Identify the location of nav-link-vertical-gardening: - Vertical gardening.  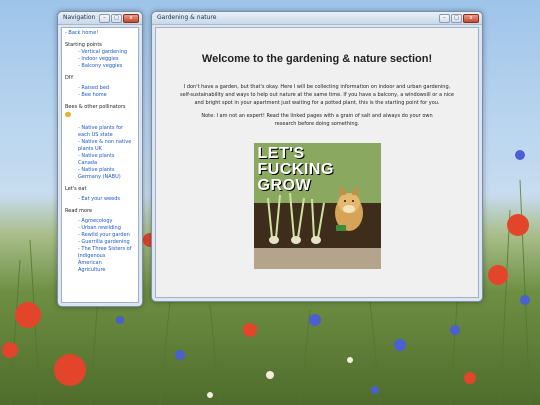
(106, 52).